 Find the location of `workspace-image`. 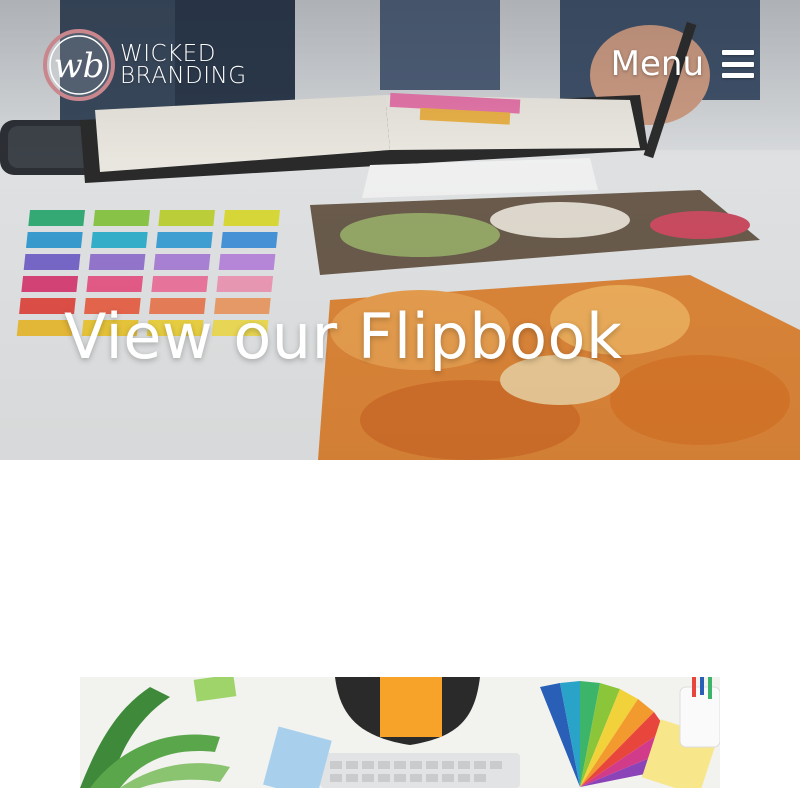

workspace-image is located at coordinates (400, 732).